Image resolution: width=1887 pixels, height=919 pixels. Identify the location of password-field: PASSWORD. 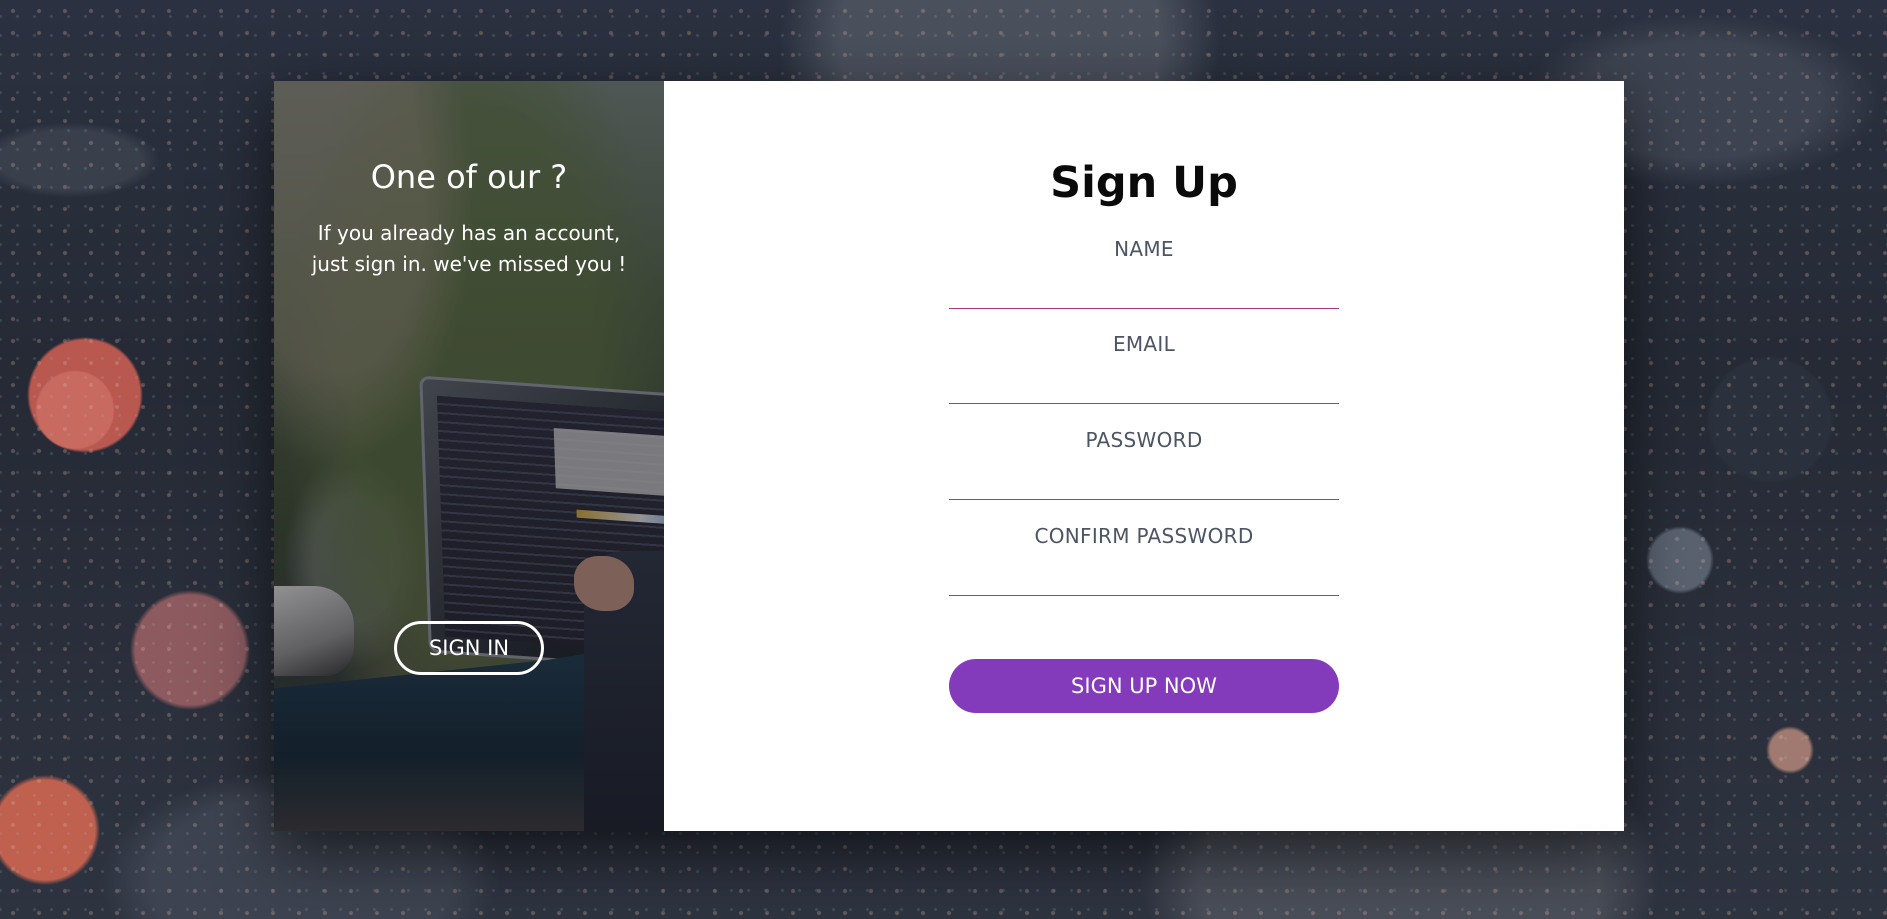
(1144, 464).